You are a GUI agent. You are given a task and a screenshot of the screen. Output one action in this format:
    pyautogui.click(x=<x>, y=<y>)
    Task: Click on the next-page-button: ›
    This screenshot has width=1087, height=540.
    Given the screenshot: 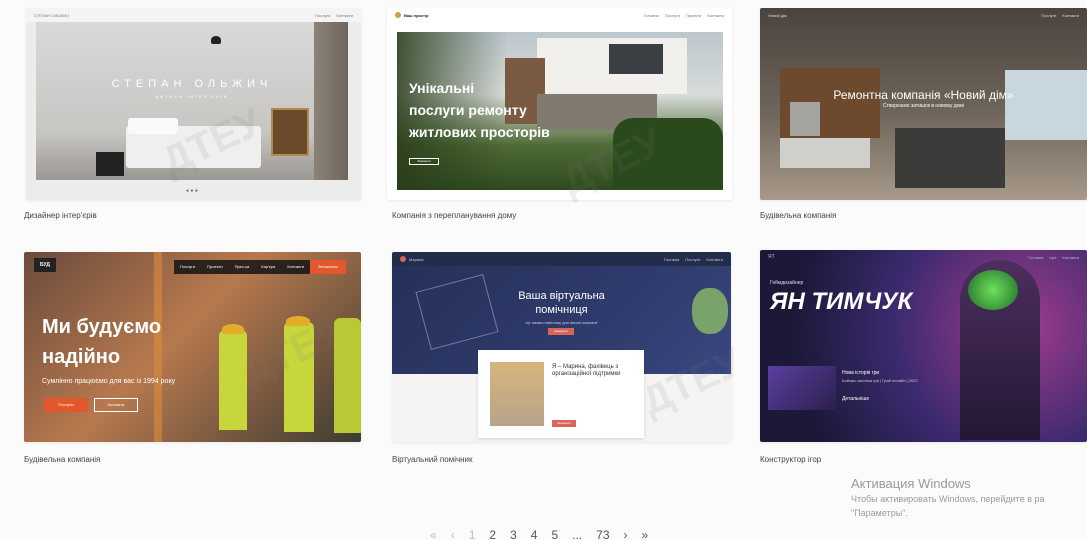 What is the action you would take?
    pyautogui.click(x=626, y=534)
    